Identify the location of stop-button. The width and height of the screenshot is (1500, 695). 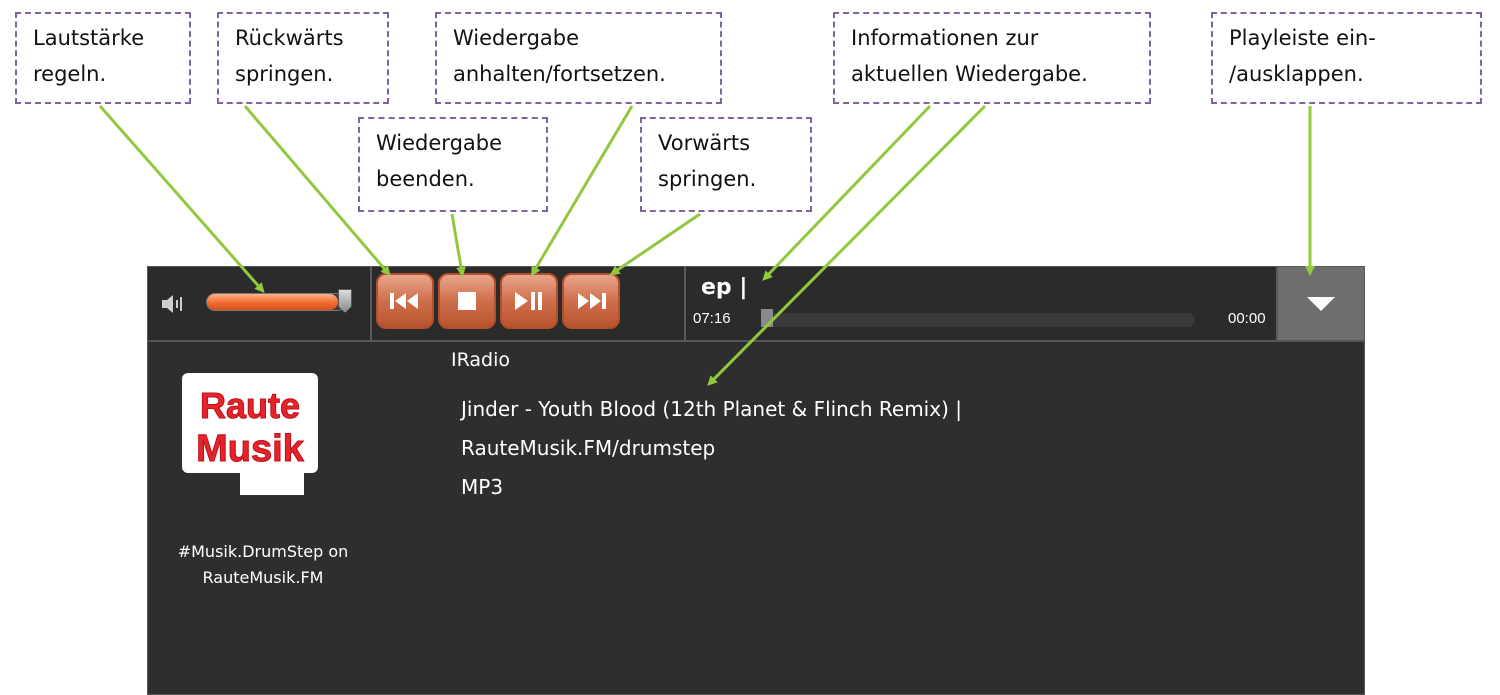
(467, 301).